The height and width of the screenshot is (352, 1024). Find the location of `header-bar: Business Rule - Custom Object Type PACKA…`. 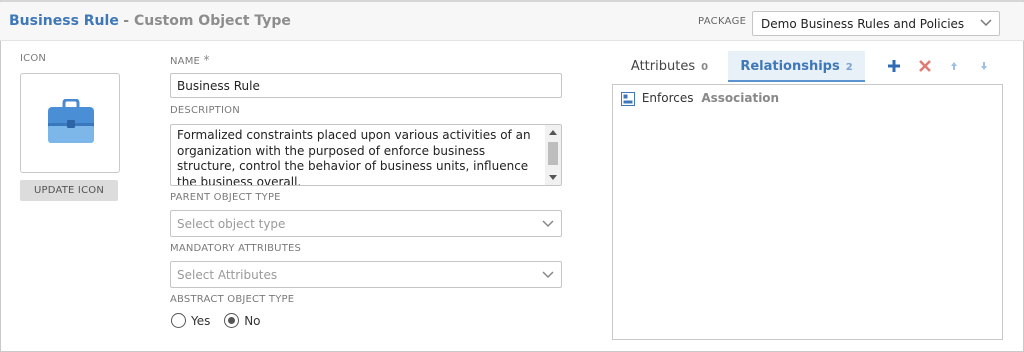

header-bar: Business Rule - Custom Object Type PACKA… is located at coordinates (512, 21).